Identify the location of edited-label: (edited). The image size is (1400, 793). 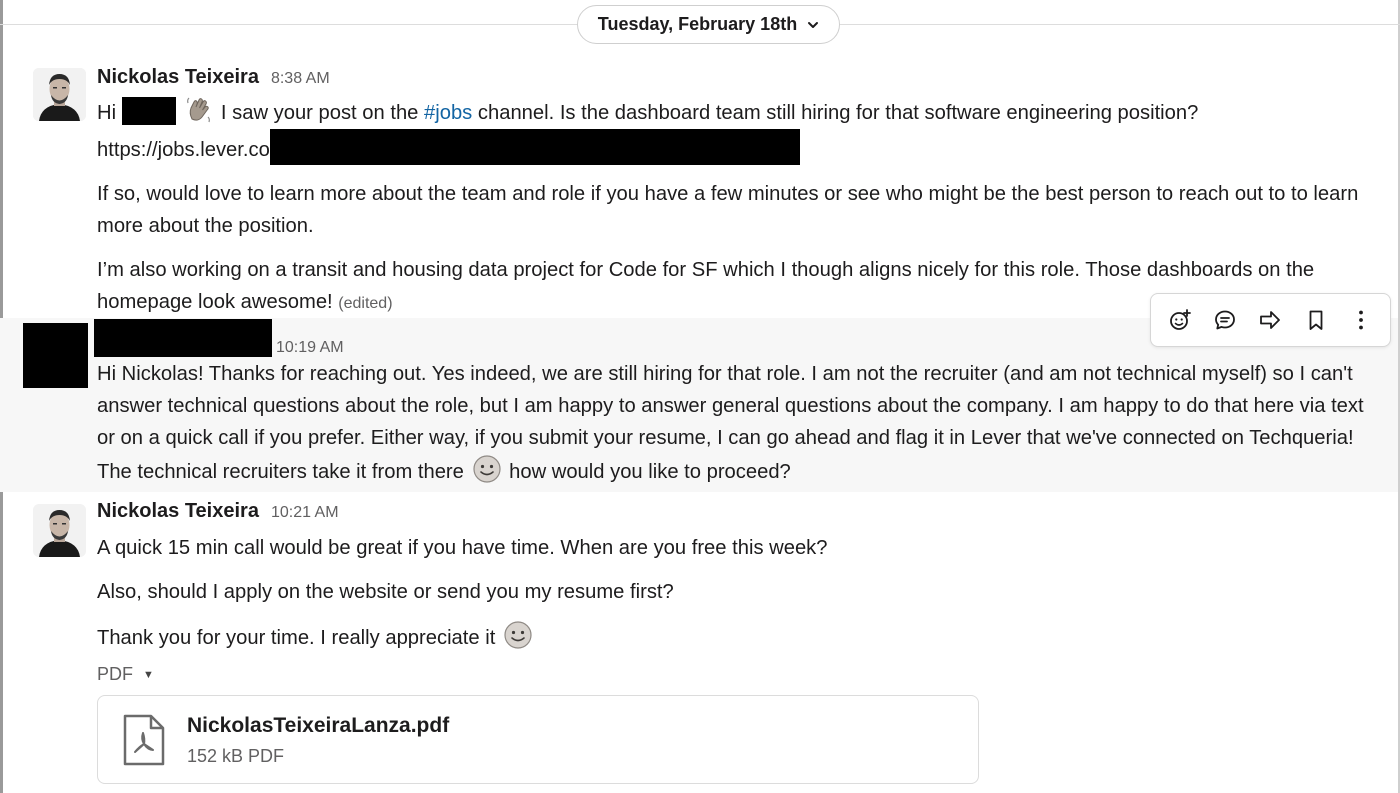
(365, 303).